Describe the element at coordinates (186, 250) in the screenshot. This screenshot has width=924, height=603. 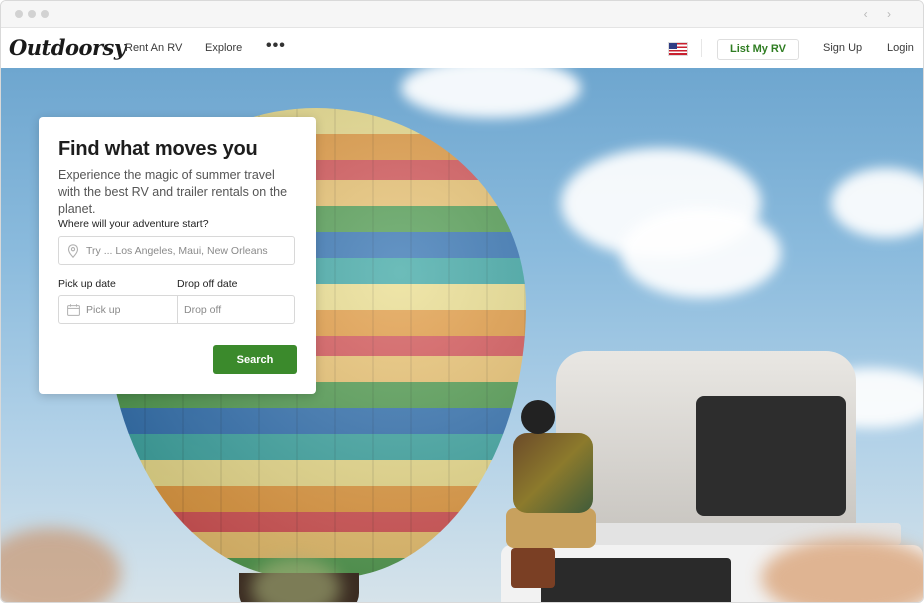
I see `location-input` at that location.